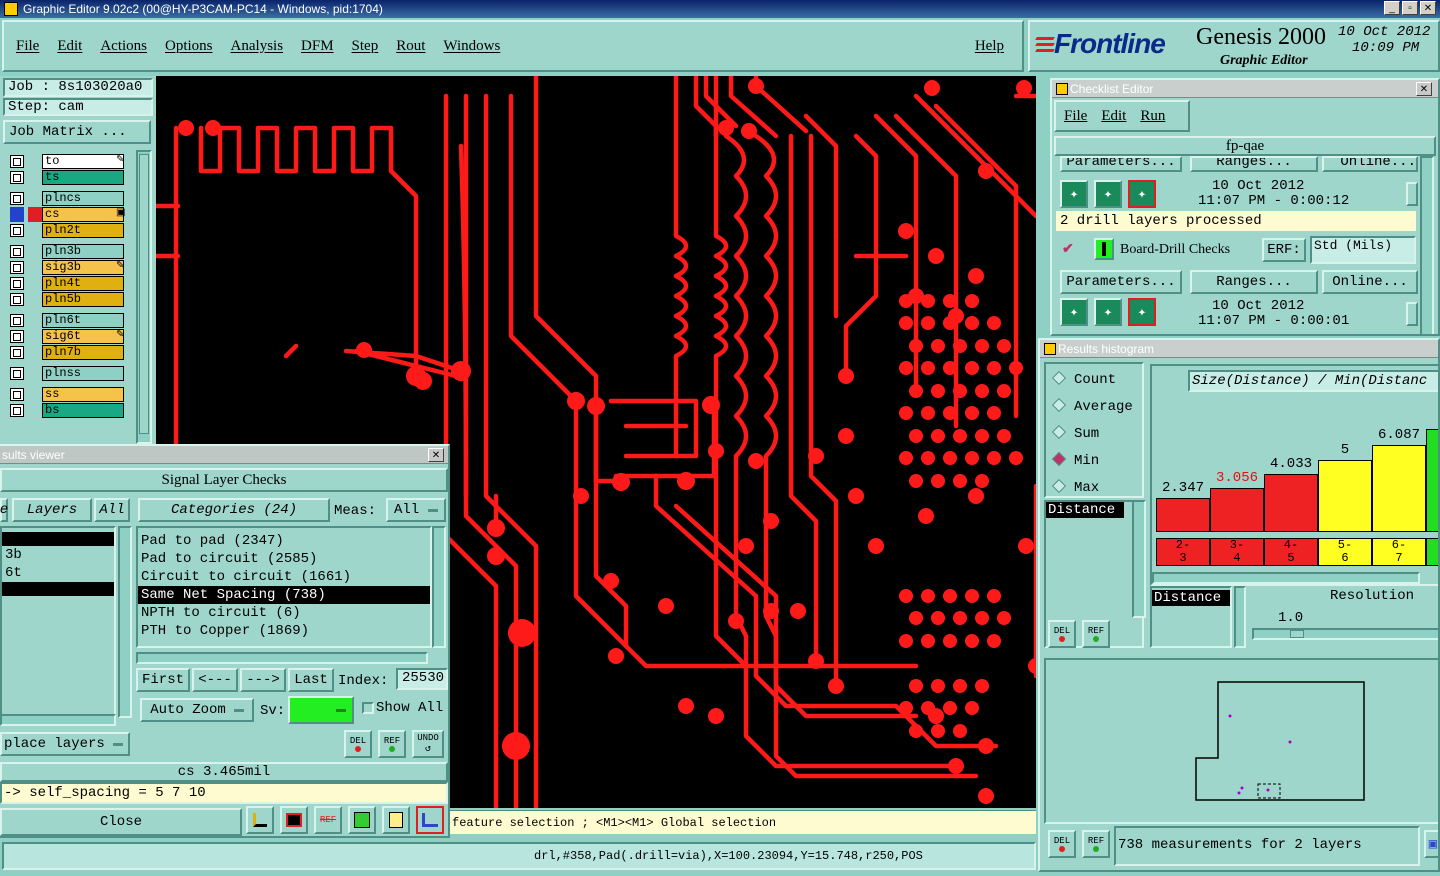 This screenshot has height=876, width=1440. Describe the element at coordinates (365, 46) in the screenshot. I see `menu-step: Step` at that location.